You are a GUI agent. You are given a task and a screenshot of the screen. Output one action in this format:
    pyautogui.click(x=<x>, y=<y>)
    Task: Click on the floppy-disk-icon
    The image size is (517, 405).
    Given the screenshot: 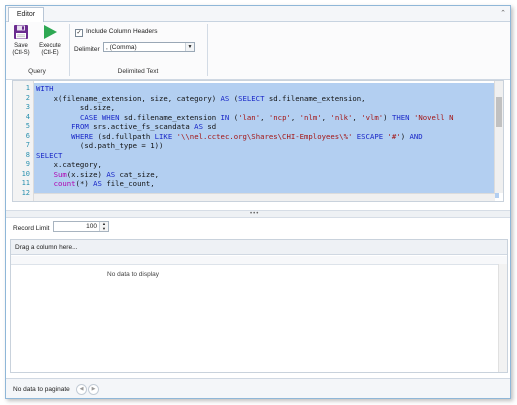 What is the action you would take?
    pyautogui.click(x=21, y=32)
    